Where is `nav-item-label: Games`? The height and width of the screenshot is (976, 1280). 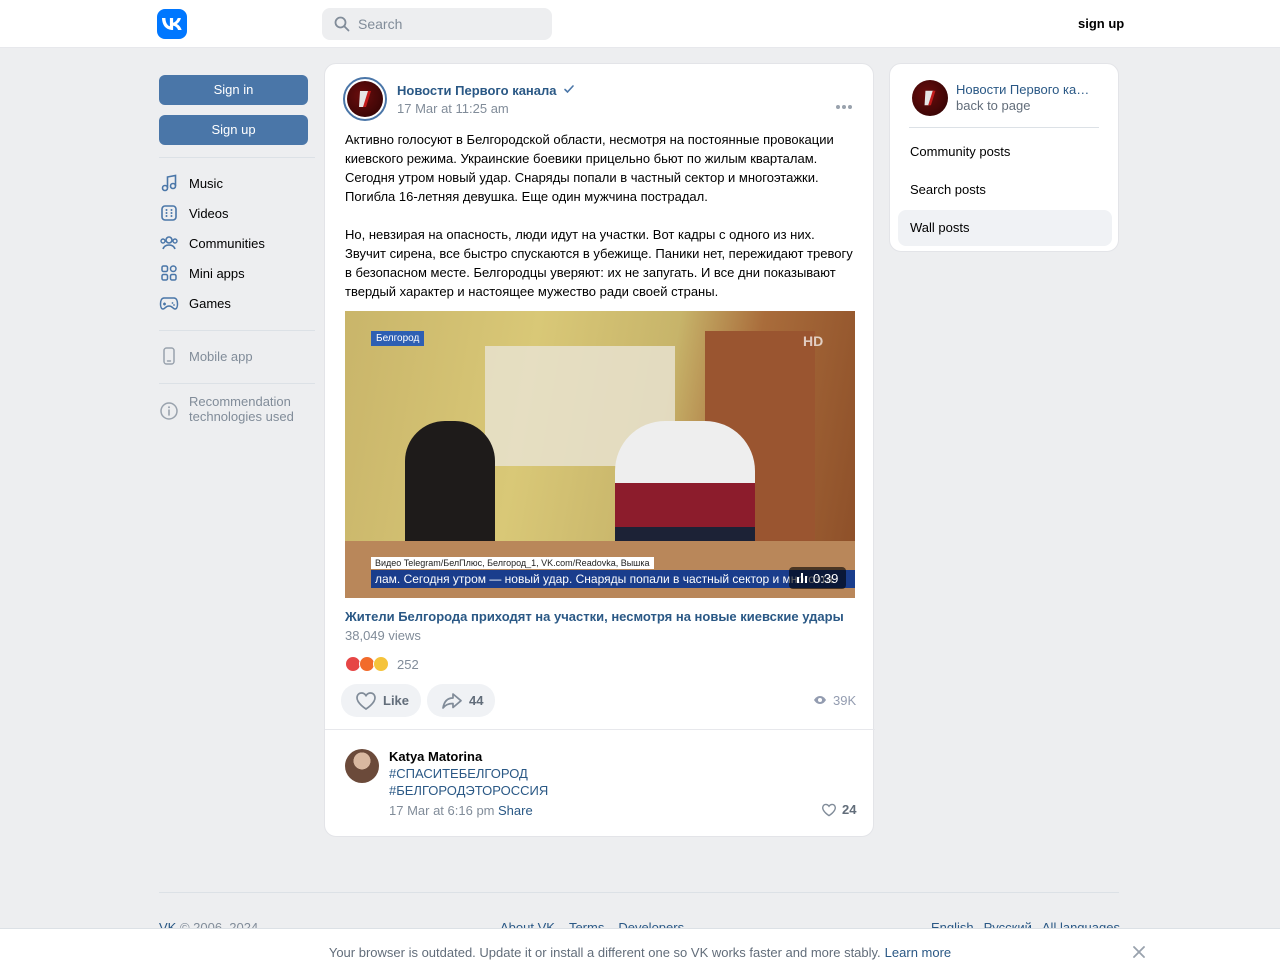
nav-item-label: Games is located at coordinates (210, 303).